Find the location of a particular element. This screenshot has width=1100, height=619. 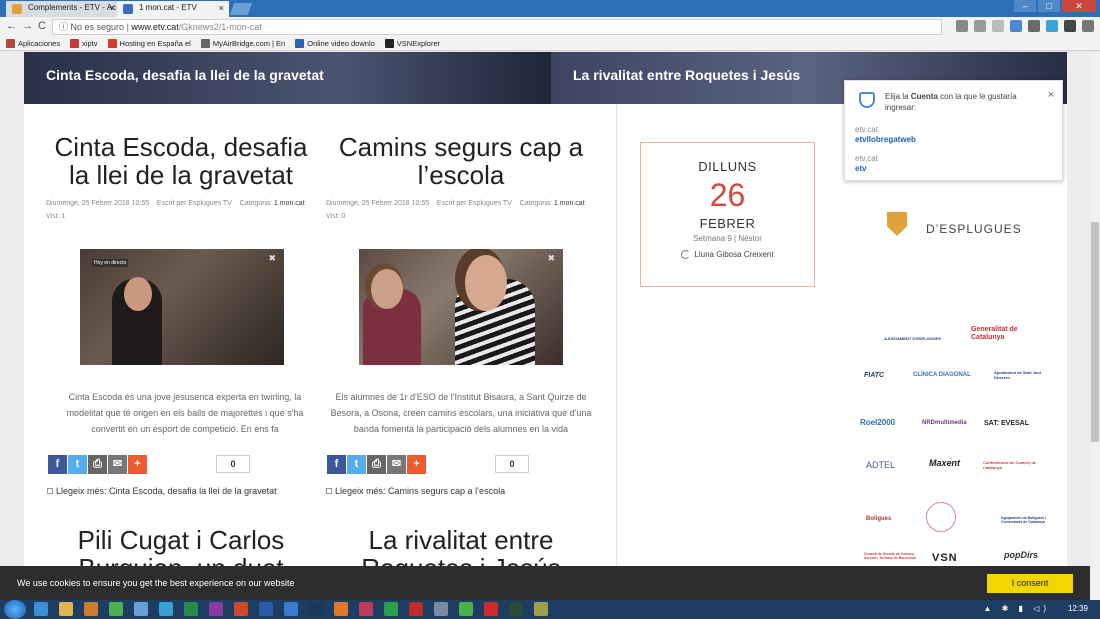

sponsor-logo: Maxent is located at coordinates (944, 463).